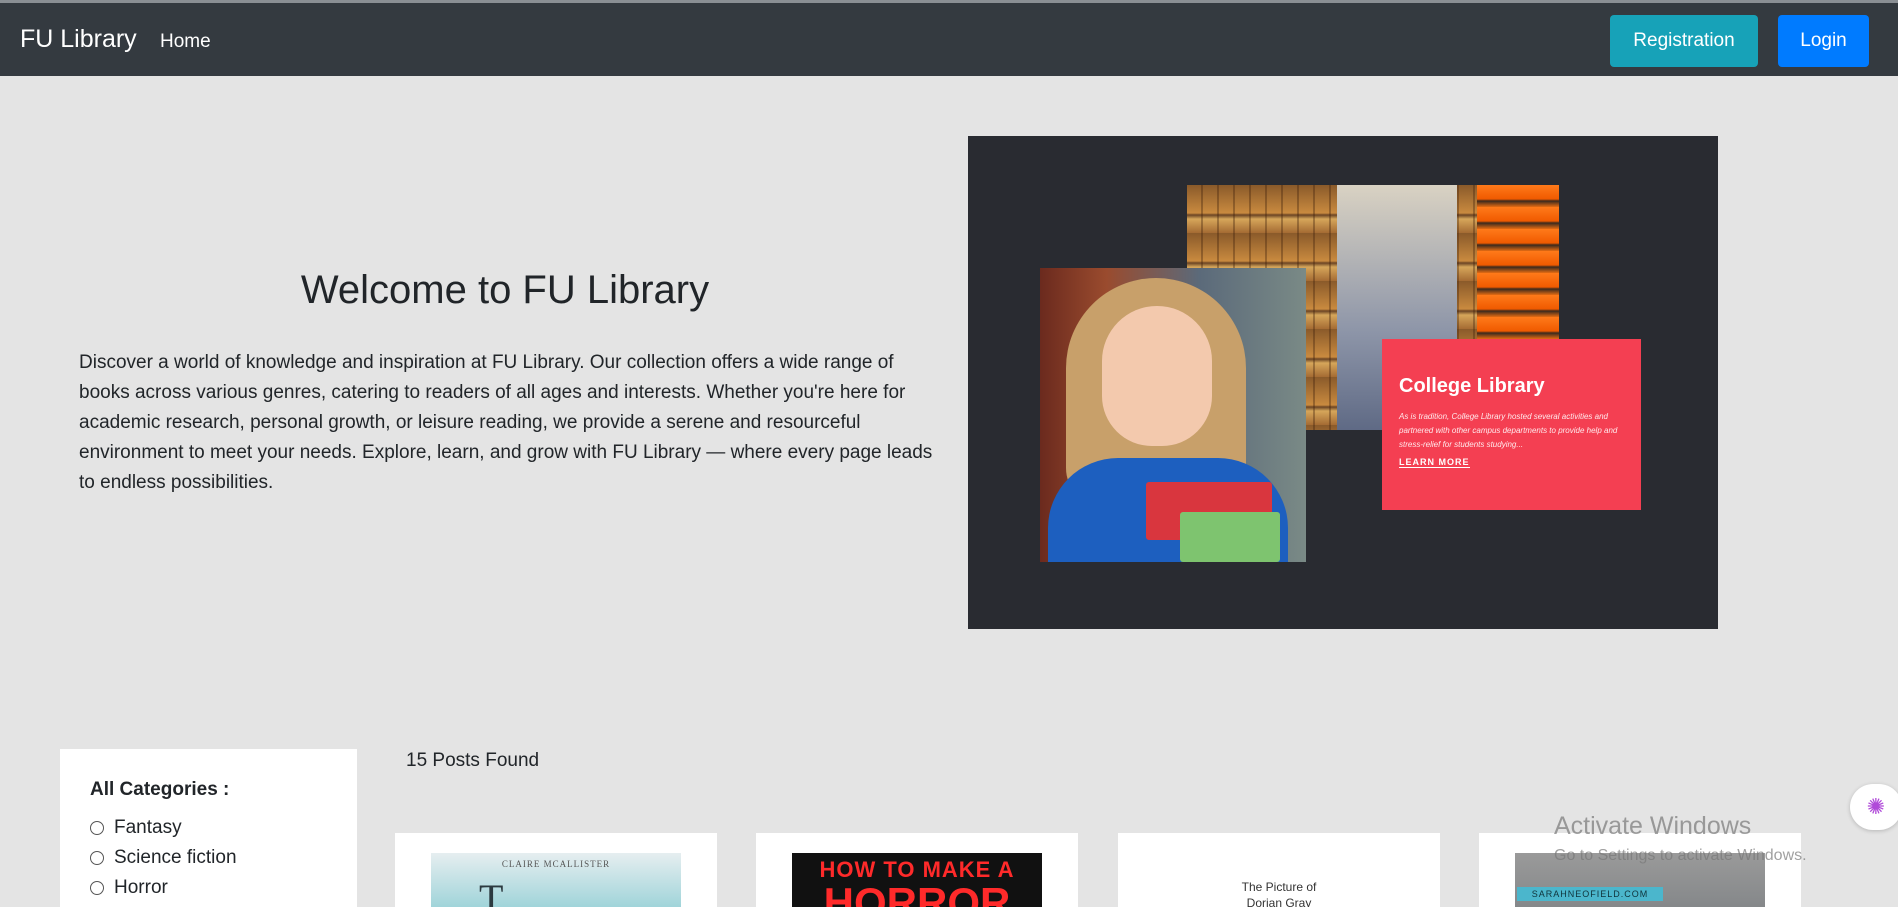  I want to click on hero-title: Welcome to FU Library, so click(505, 290).